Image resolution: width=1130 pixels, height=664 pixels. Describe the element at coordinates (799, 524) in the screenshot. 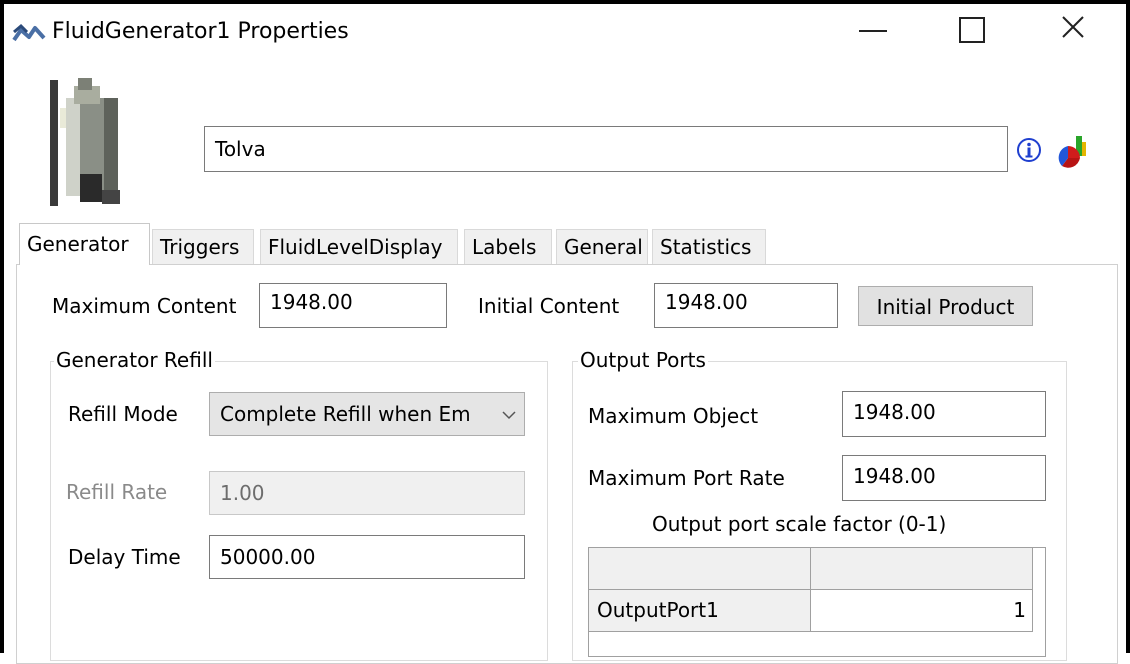

I see `scale-factor-label: Output port scale factor (0-1)` at that location.